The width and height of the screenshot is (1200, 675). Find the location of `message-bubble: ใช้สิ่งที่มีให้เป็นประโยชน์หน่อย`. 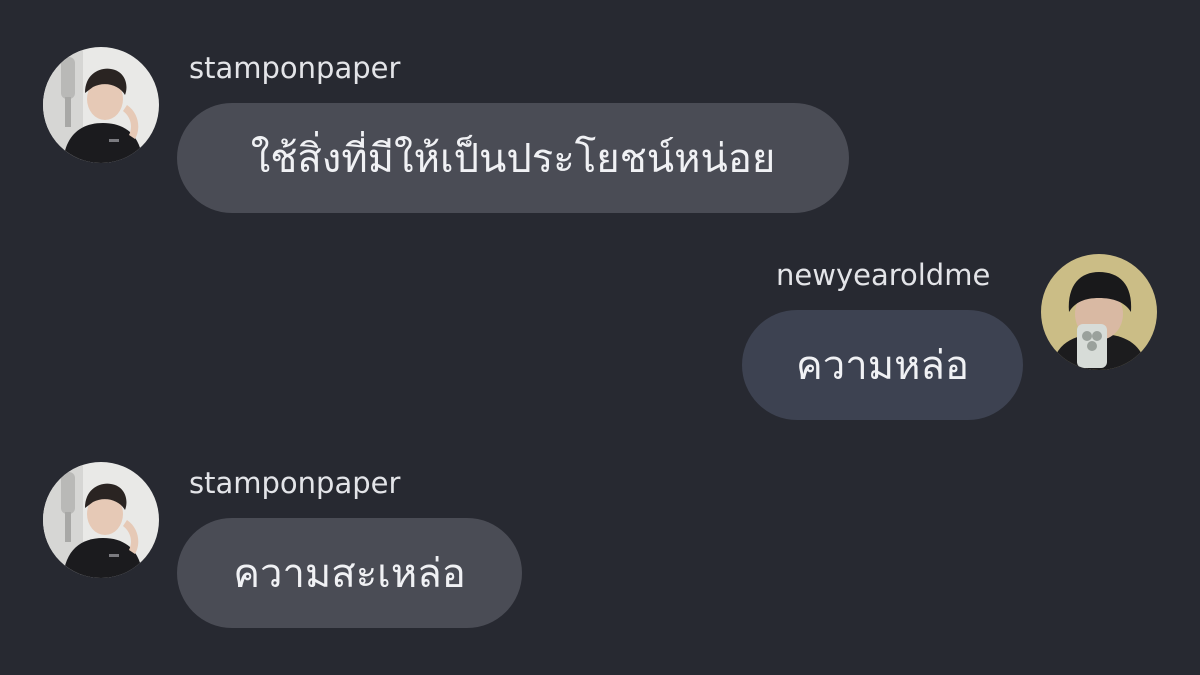

message-bubble: ใช้สิ่งที่มีให้เป็นประโยชน์หน่อย is located at coordinates (513, 158).